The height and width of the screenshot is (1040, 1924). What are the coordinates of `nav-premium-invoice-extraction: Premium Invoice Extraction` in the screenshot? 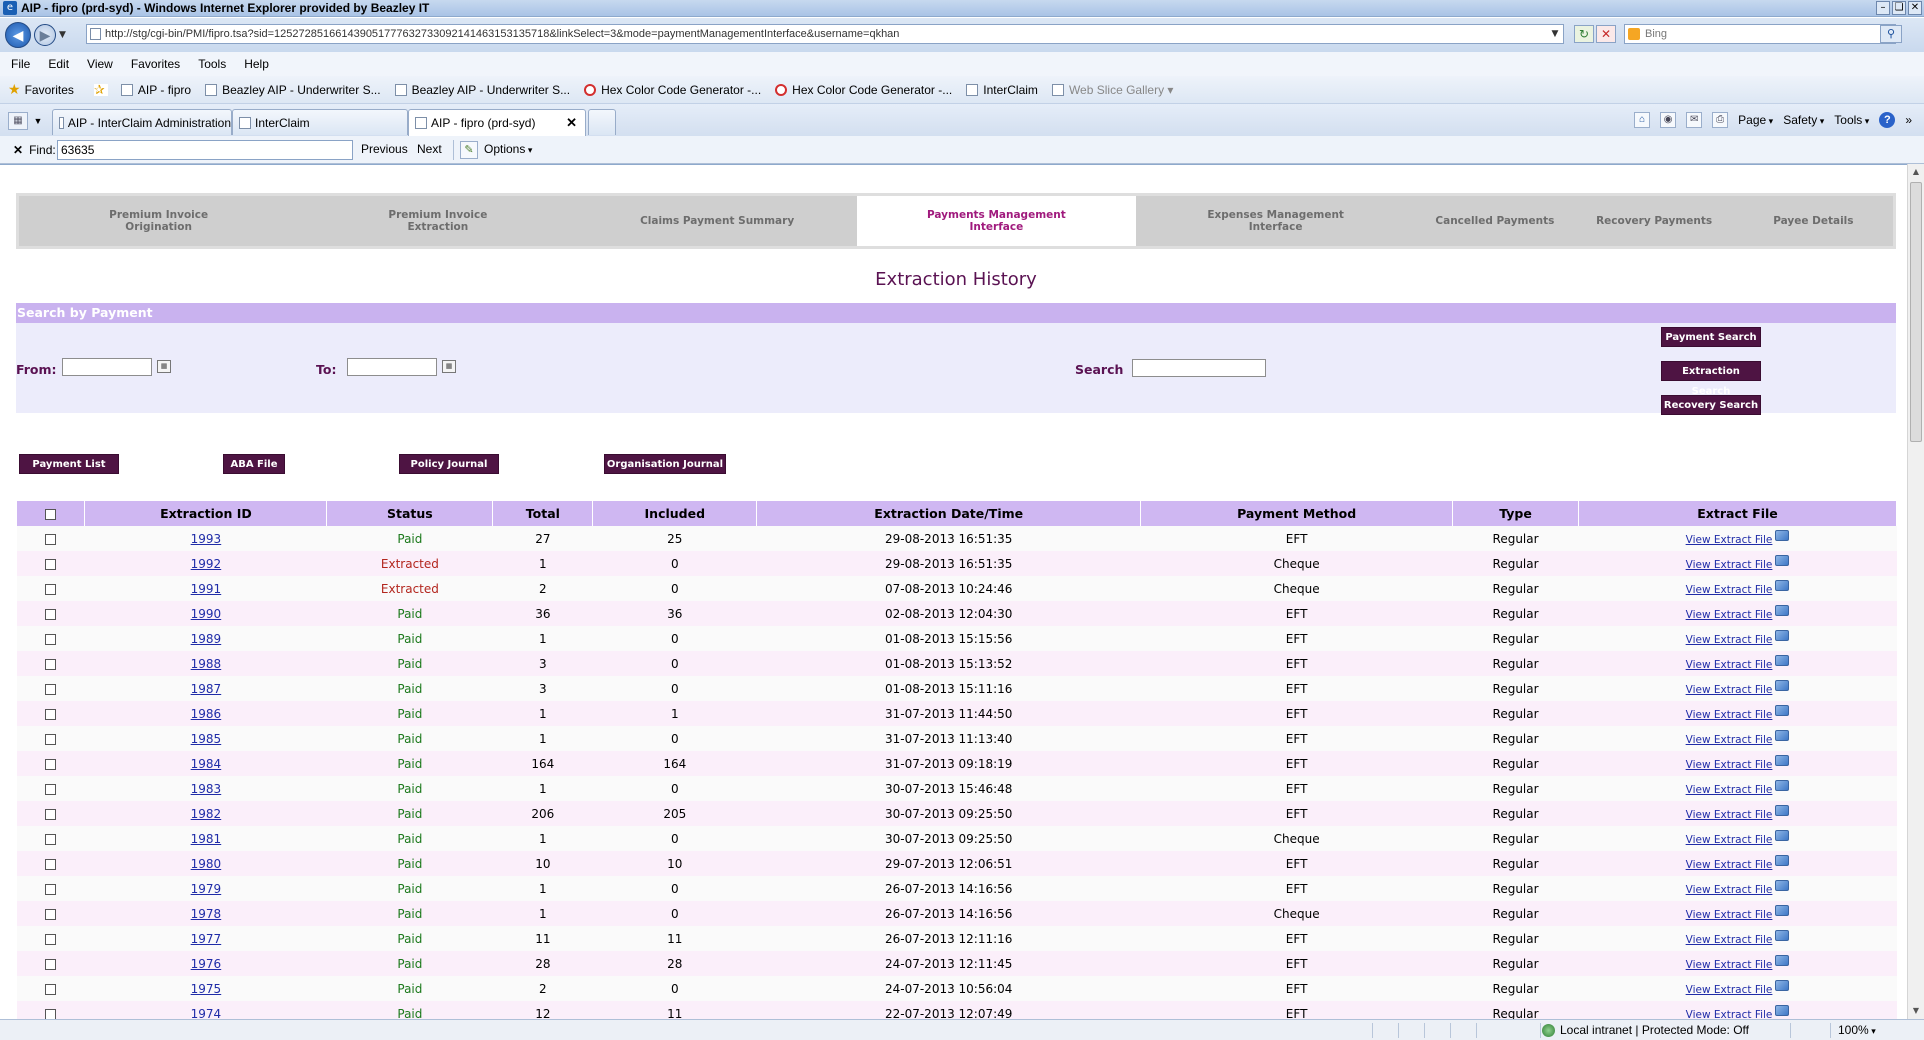 It's located at (437, 221).